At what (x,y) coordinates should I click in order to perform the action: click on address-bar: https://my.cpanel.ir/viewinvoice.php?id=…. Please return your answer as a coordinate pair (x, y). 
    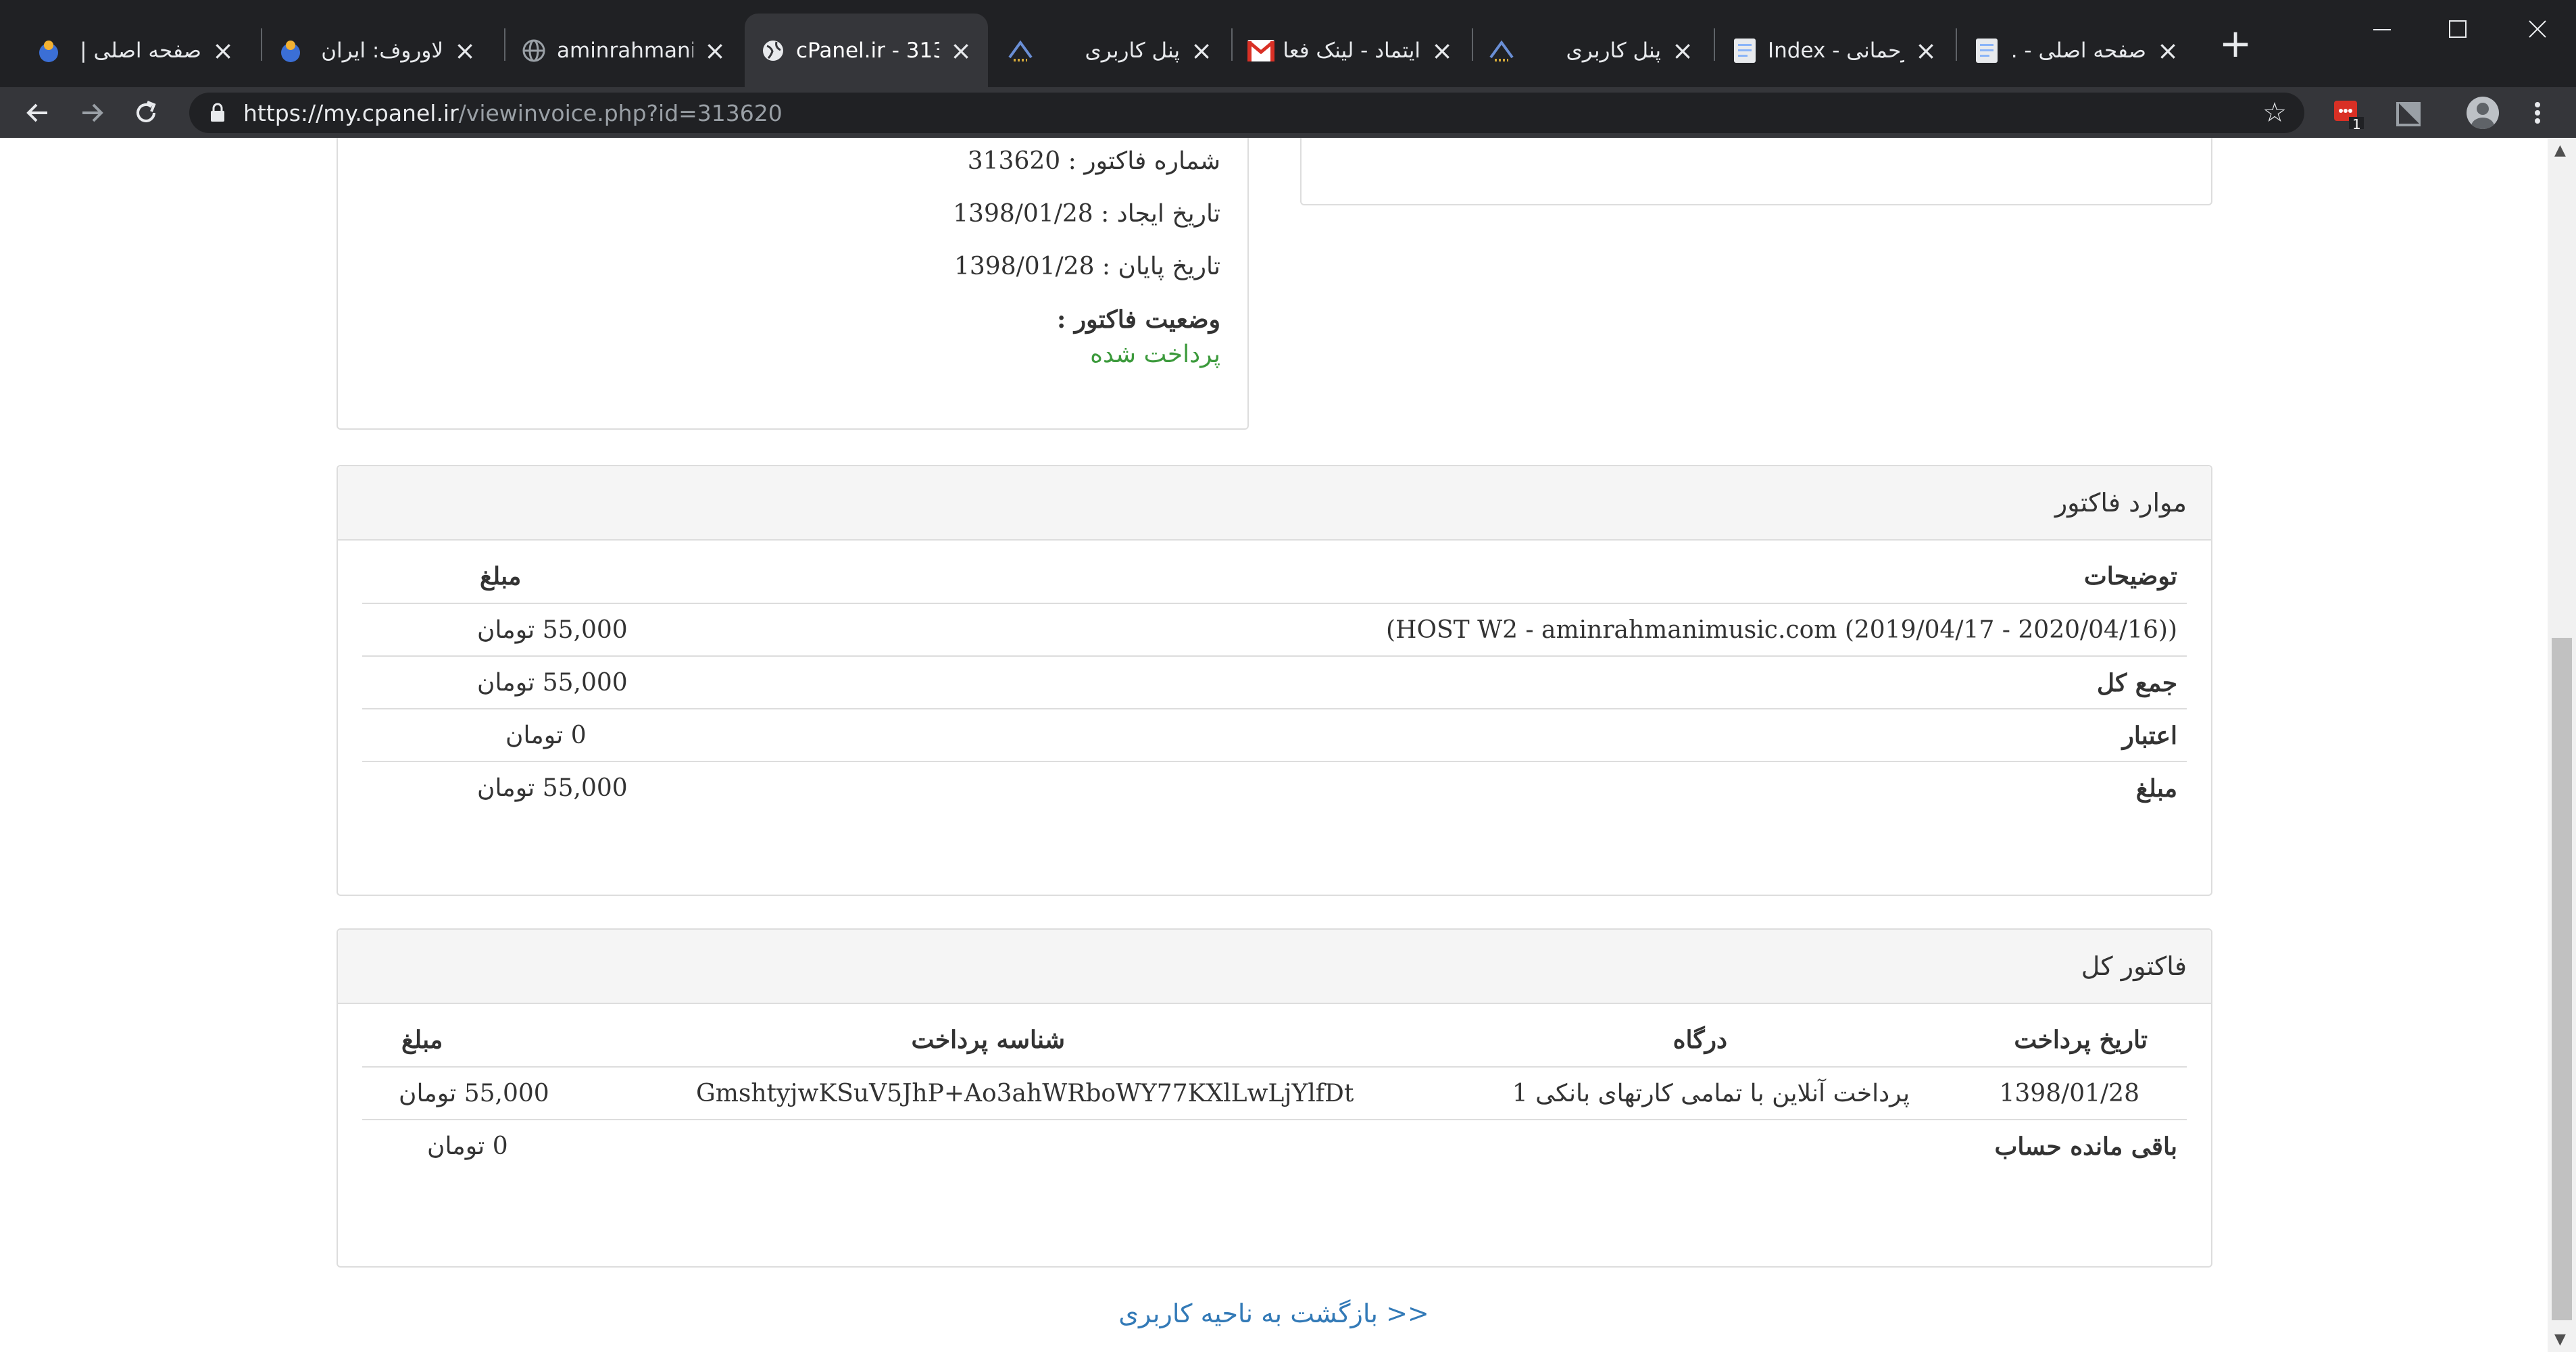
    Looking at the image, I should click on (1246, 113).